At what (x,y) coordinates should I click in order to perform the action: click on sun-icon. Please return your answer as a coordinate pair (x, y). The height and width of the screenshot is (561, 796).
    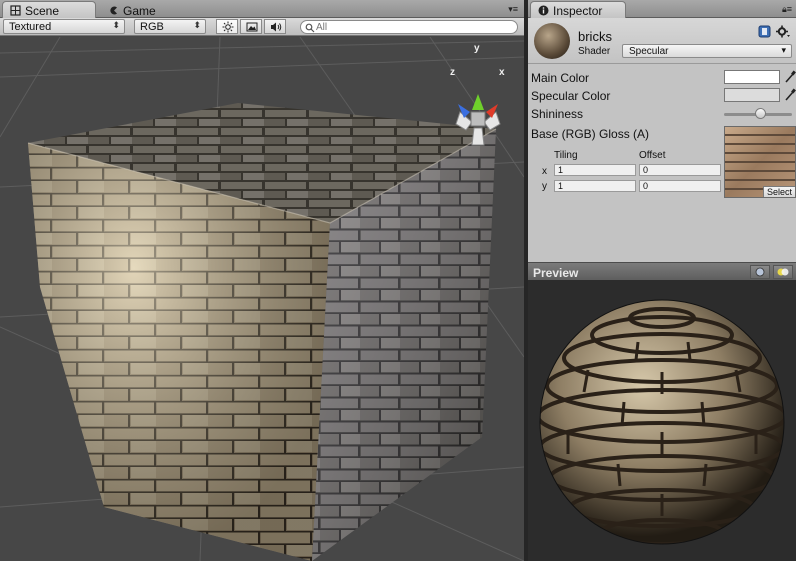
    Looking at the image, I should click on (228, 27).